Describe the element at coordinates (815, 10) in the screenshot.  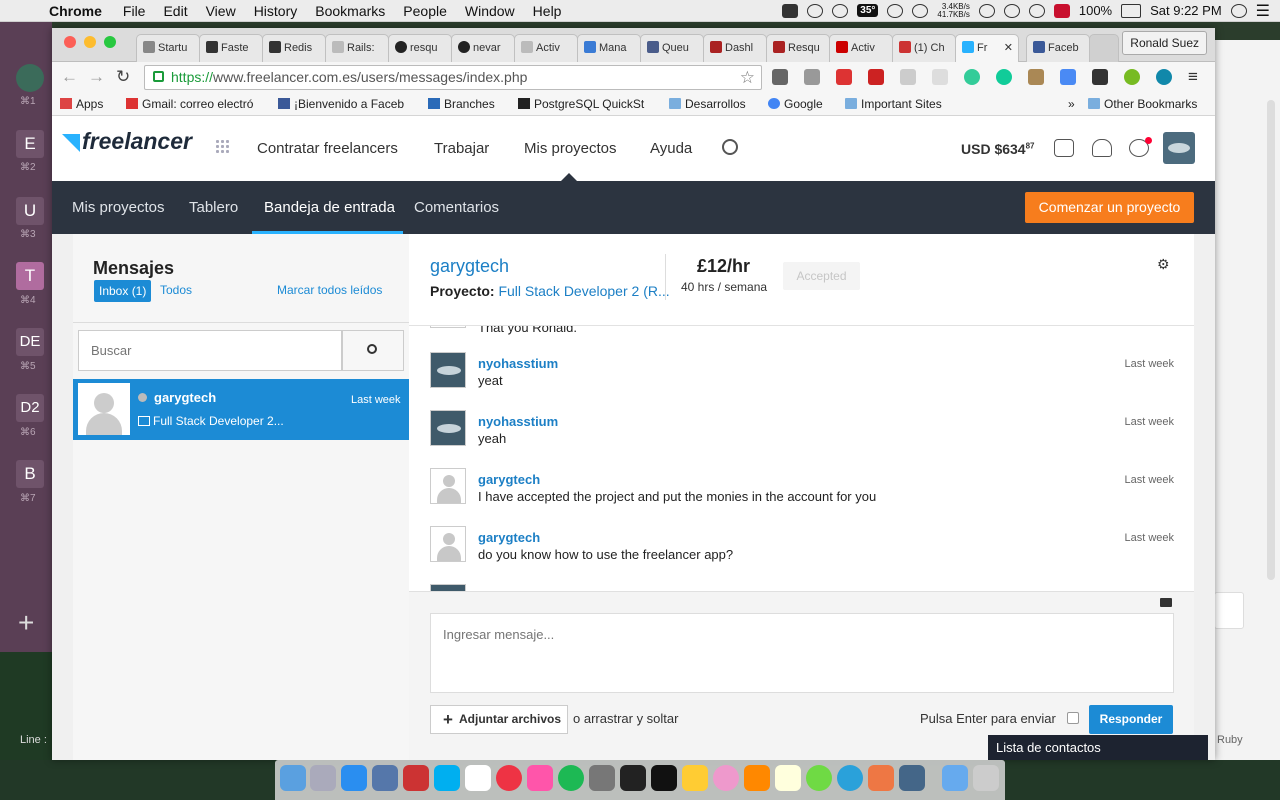
I see `tray-icon` at that location.